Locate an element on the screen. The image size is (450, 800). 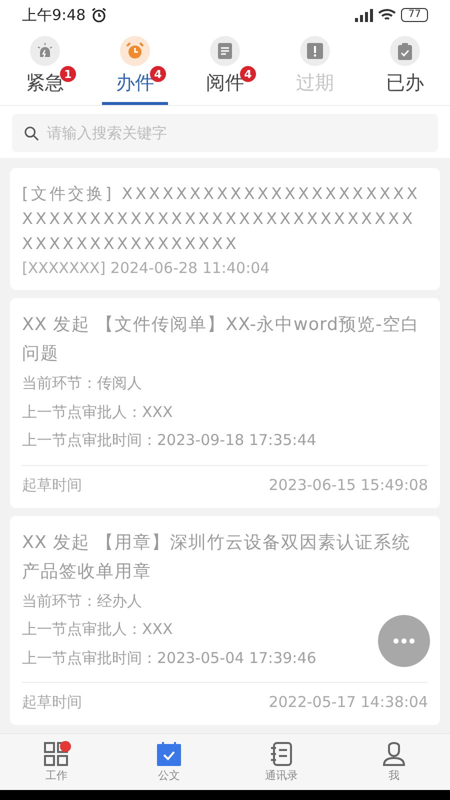
battery-level: 77 is located at coordinates (414, 15).